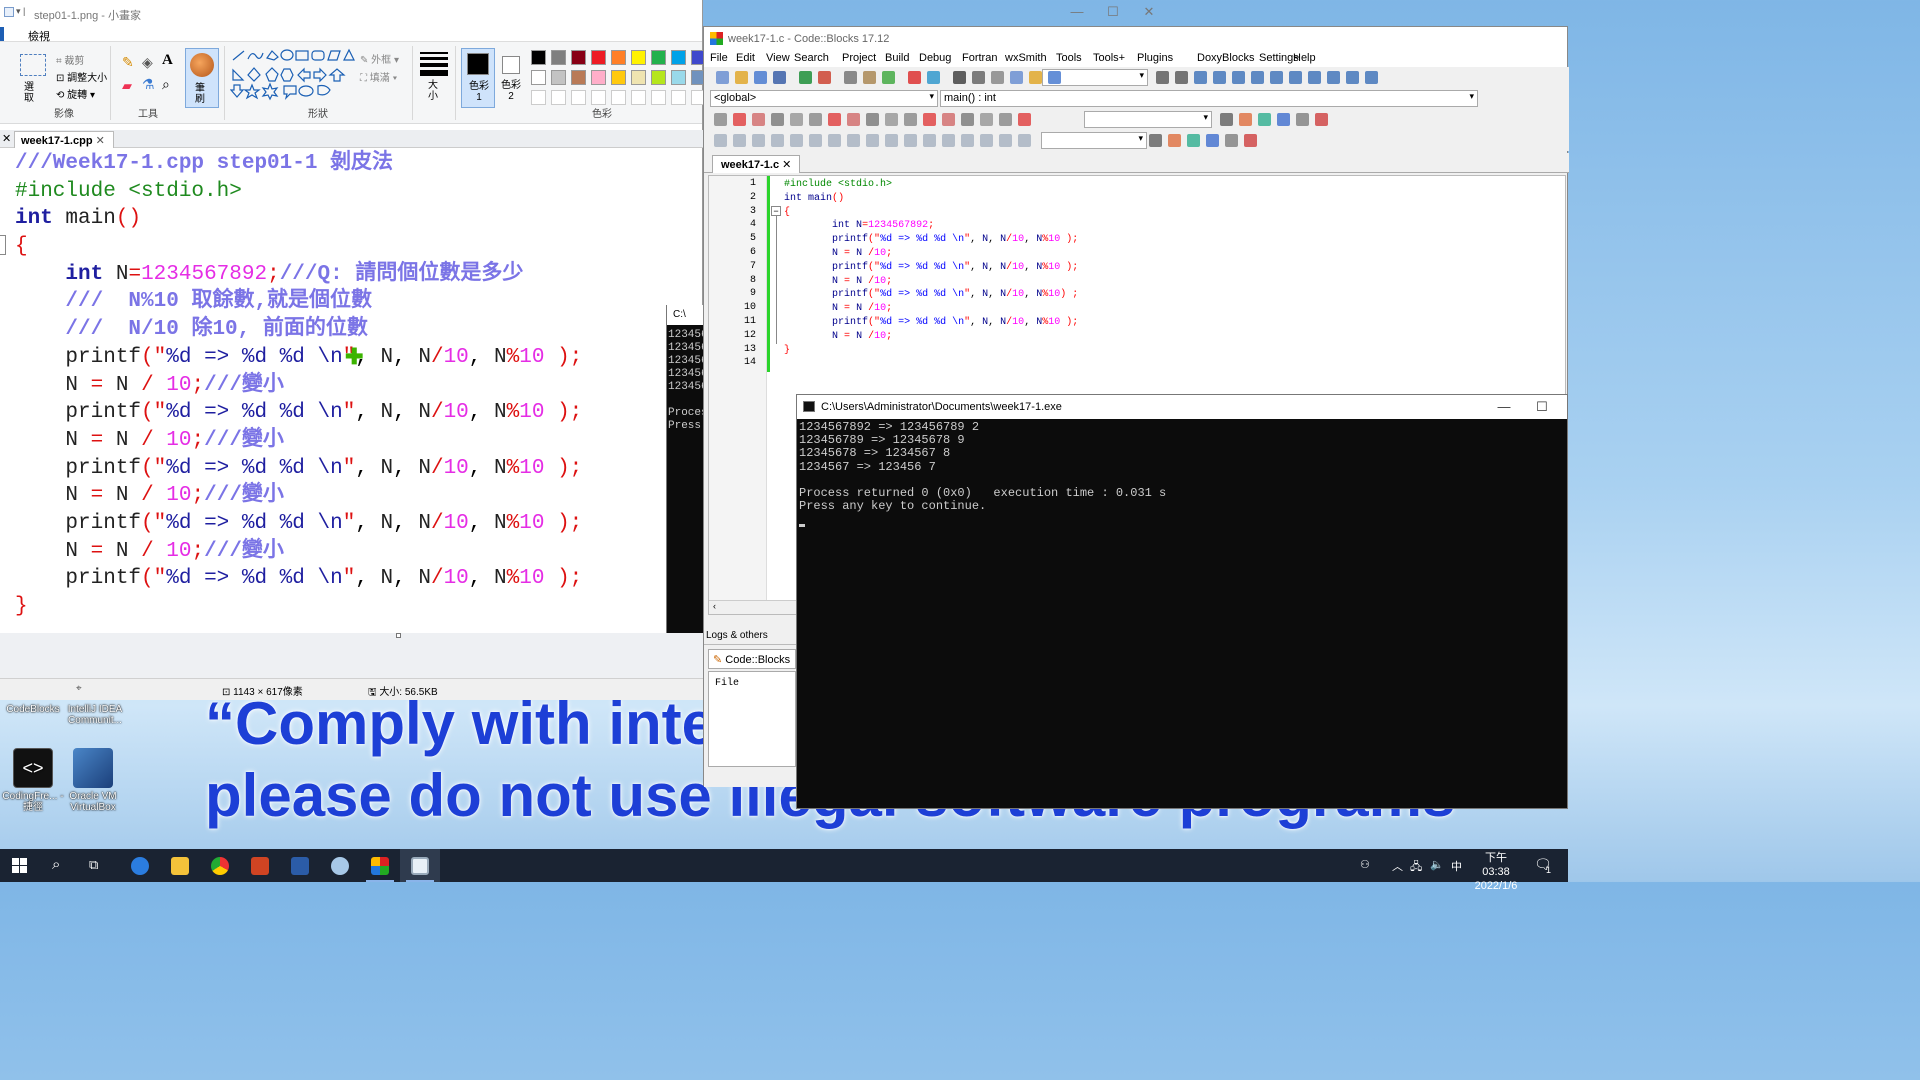 This screenshot has height=1080, width=1920. I want to click on horizontal-scrollbar: ‹, so click(755, 607).